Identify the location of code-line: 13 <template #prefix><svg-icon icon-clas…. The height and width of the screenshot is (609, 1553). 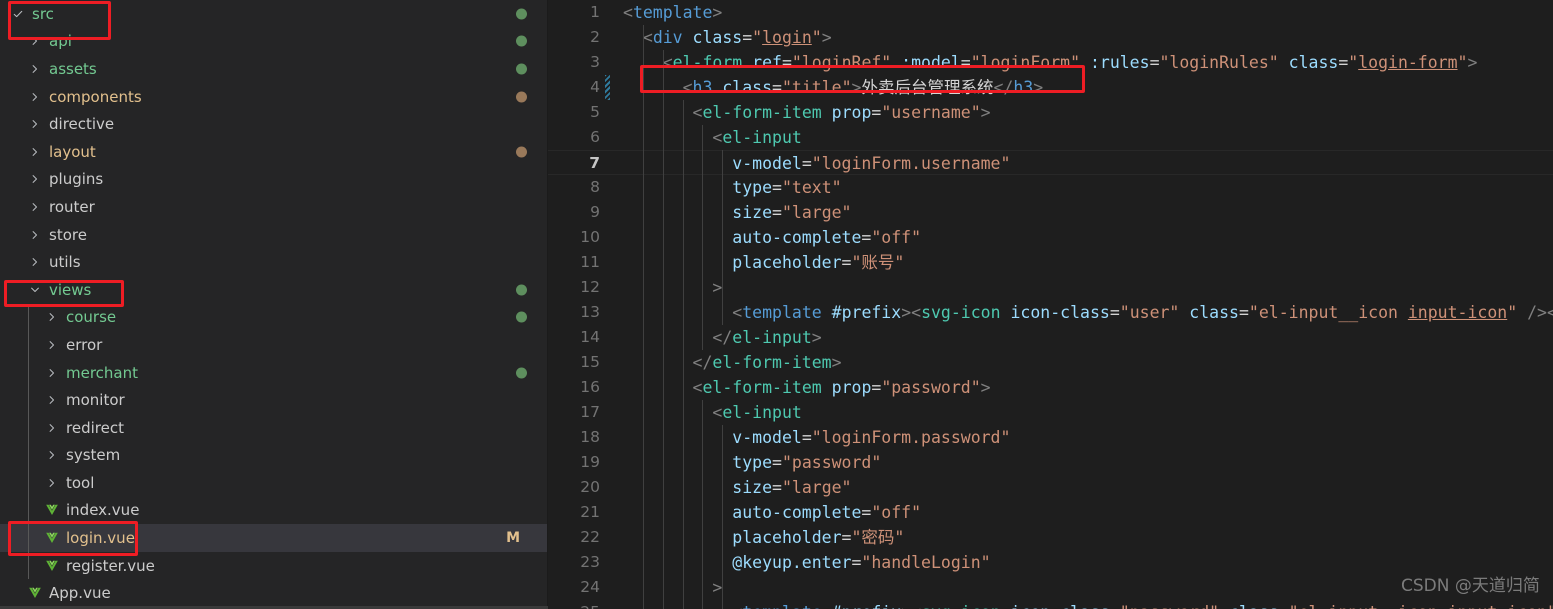
(1050, 312).